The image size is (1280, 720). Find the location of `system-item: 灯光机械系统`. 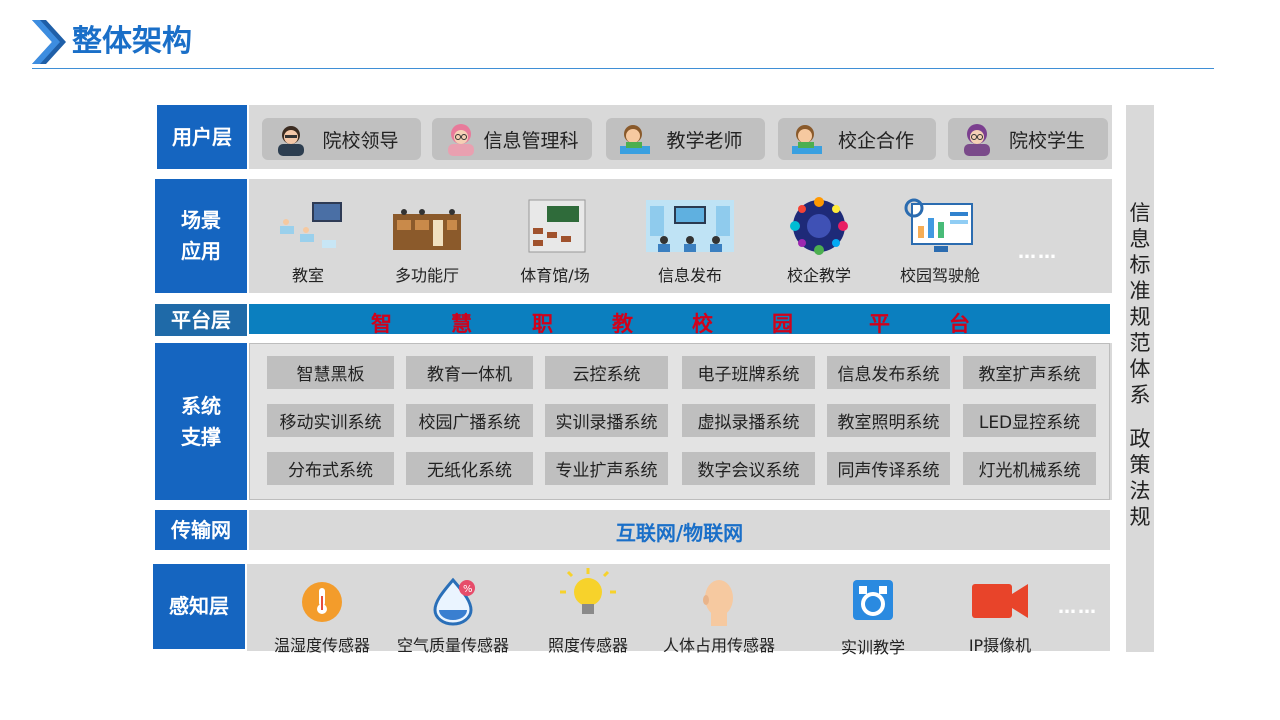

system-item: 灯光机械系统 is located at coordinates (1029, 468).